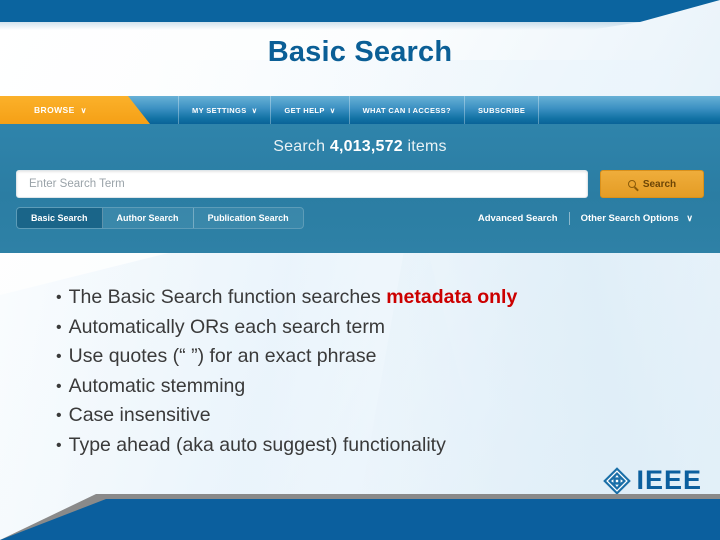 The image size is (720, 540). I want to click on search-count-suffix: items, so click(424, 146).